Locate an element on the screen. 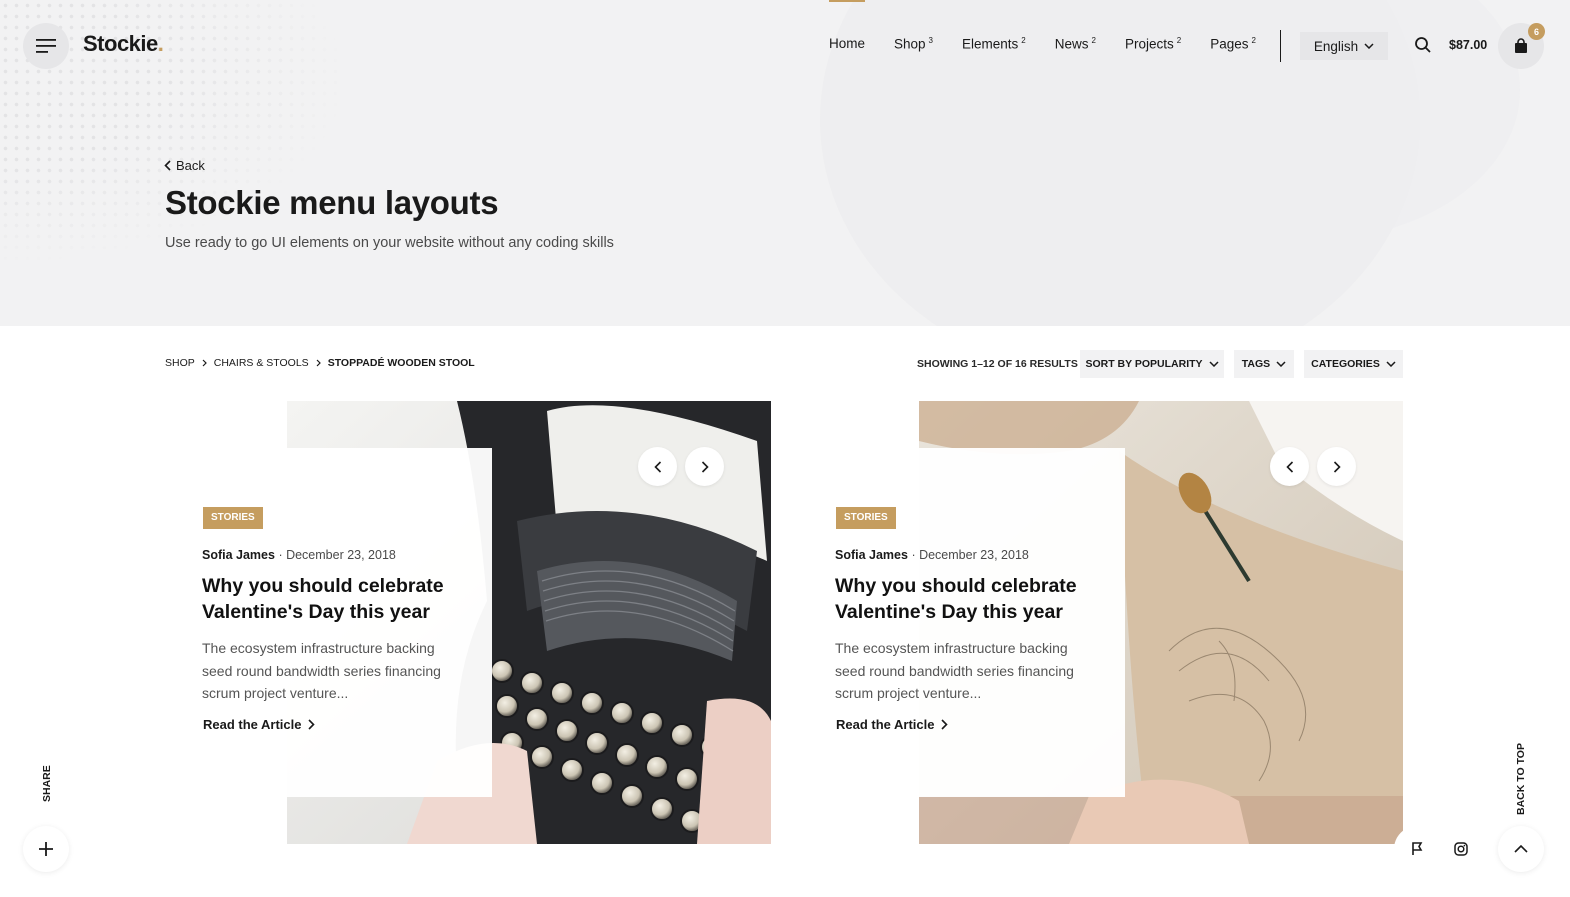 The width and height of the screenshot is (1570, 897). back-link: Back is located at coordinates (184, 165).